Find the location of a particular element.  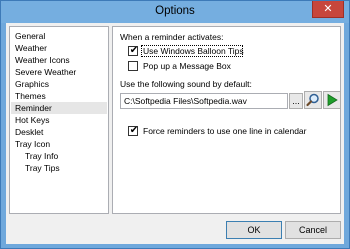

title-bar: Options ✕ is located at coordinates (175, 12).